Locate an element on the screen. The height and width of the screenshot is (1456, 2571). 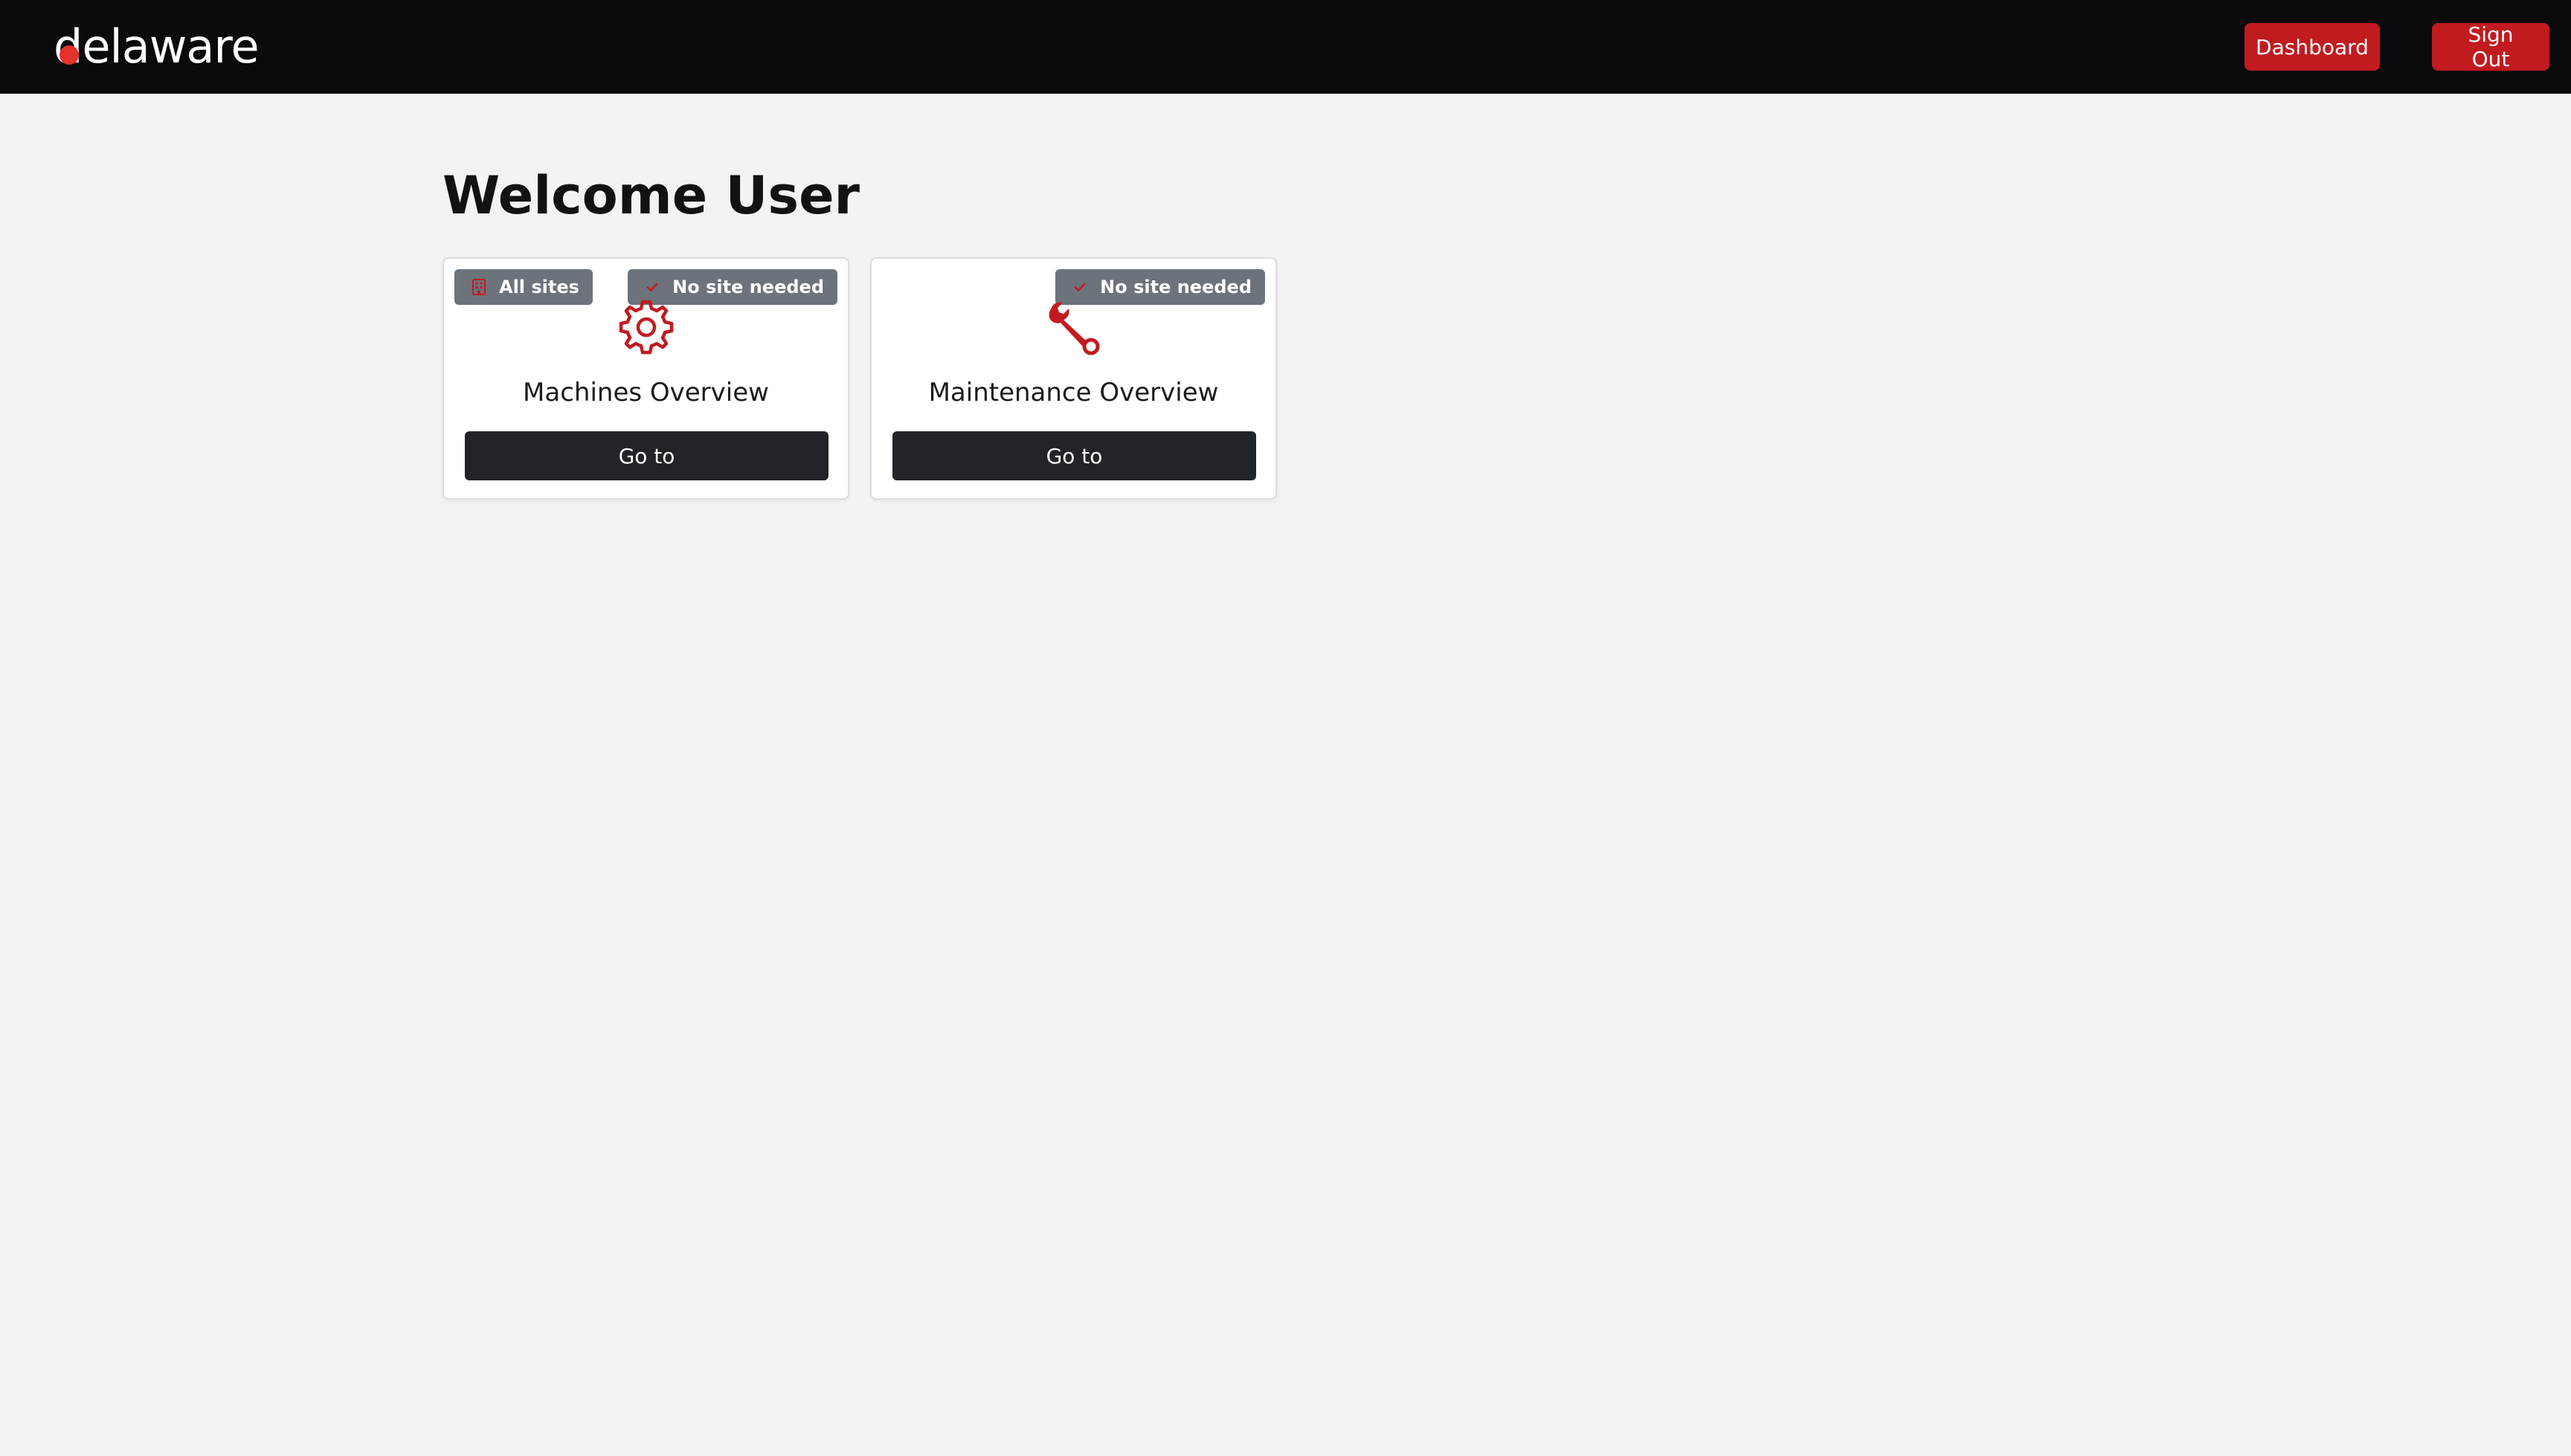
gear-icon is located at coordinates (646, 327).